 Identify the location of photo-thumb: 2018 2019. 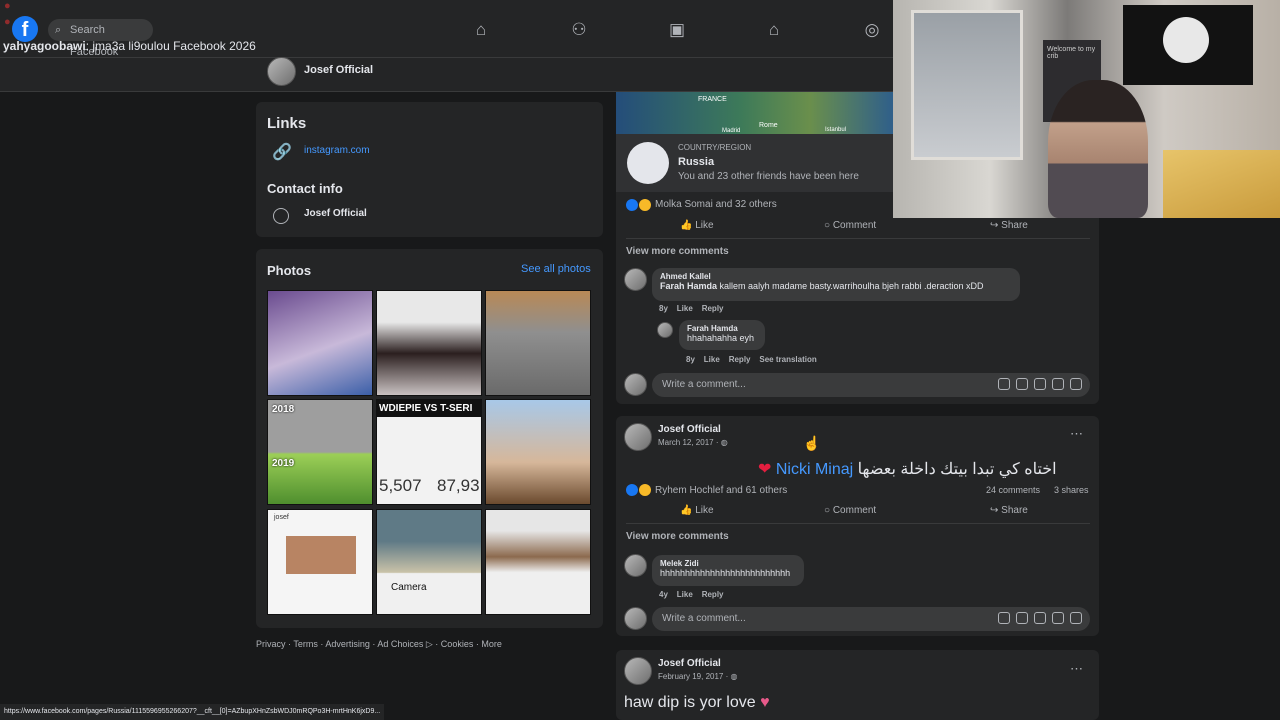
(320, 452).